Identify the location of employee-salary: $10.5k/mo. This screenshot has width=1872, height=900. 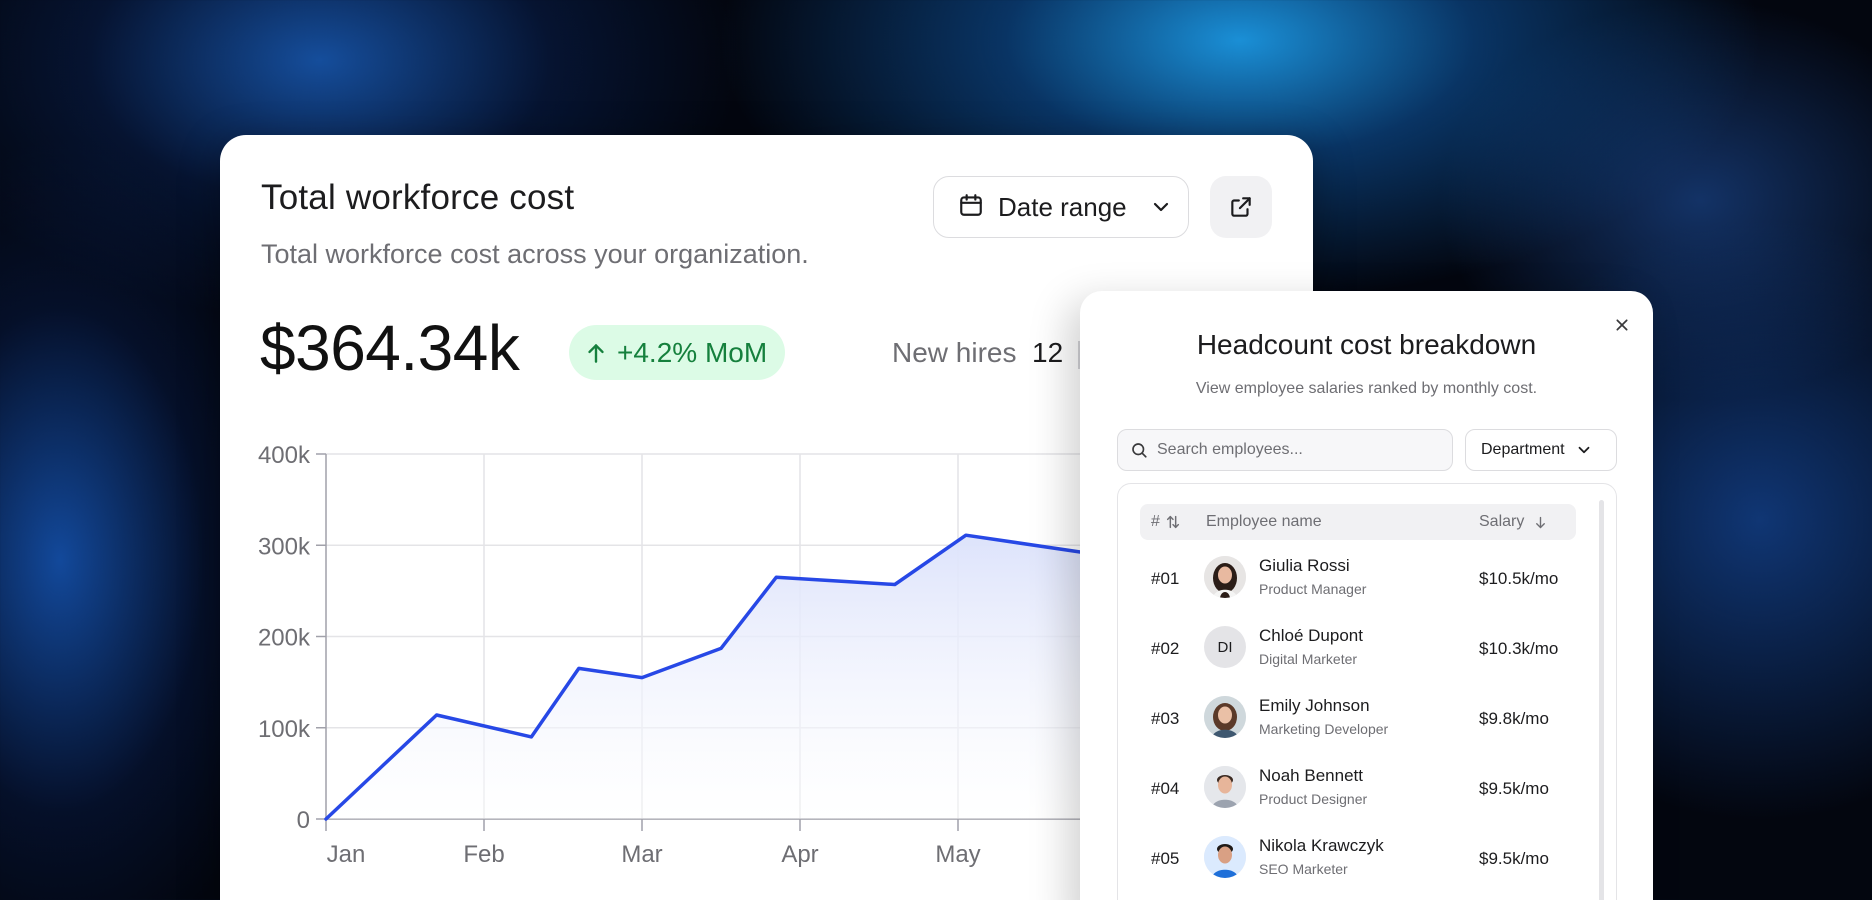
(1519, 578).